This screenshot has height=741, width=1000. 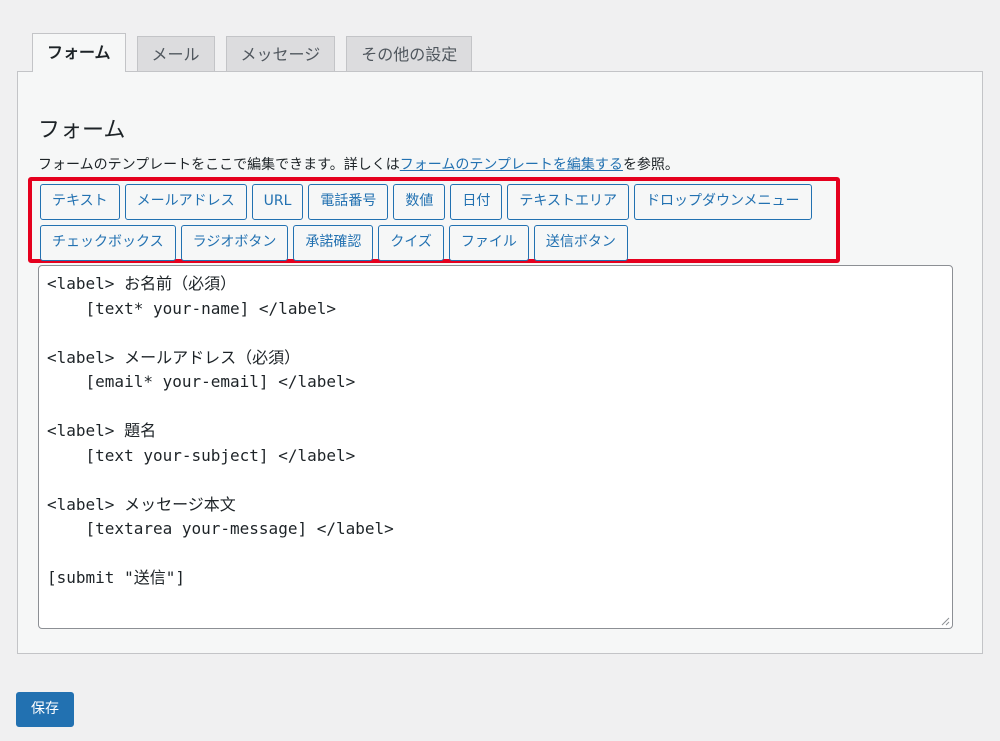 I want to click on tag-generator-row-2: チェックボックス ラジオボタン 承諾確認 クイズ ファイル 送信ボタン, so click(x=334, y=243).